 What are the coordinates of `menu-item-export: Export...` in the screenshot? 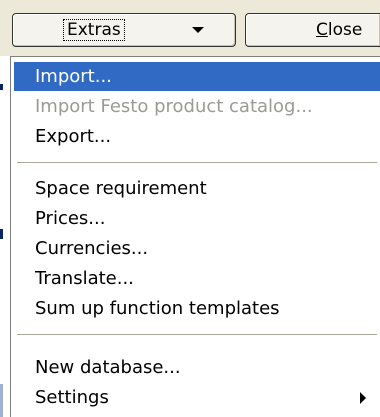 It's located at (197, 136).